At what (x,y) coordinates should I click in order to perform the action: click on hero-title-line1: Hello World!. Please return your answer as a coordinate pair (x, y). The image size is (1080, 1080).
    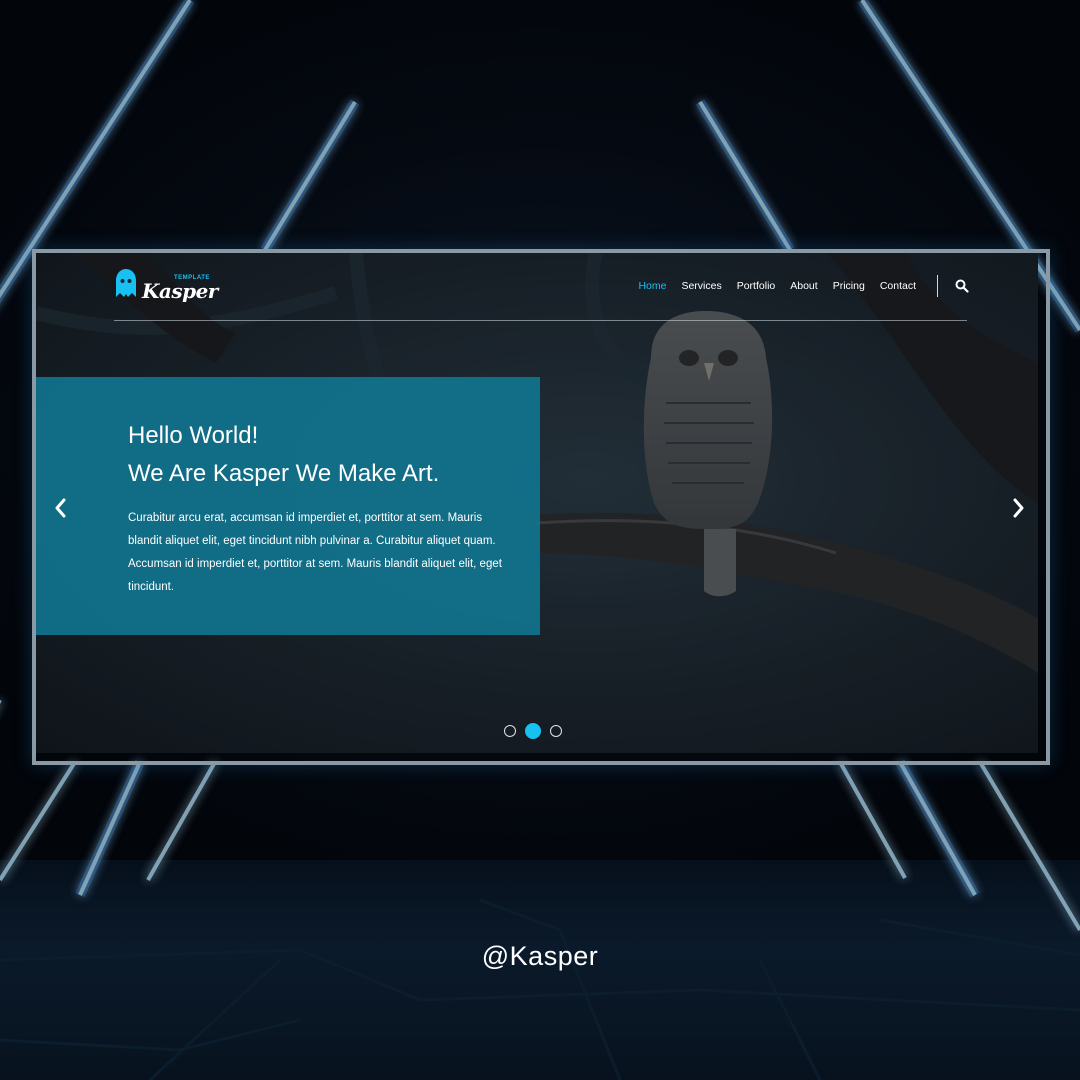
    Looking at the image, I should click on (193, 435).